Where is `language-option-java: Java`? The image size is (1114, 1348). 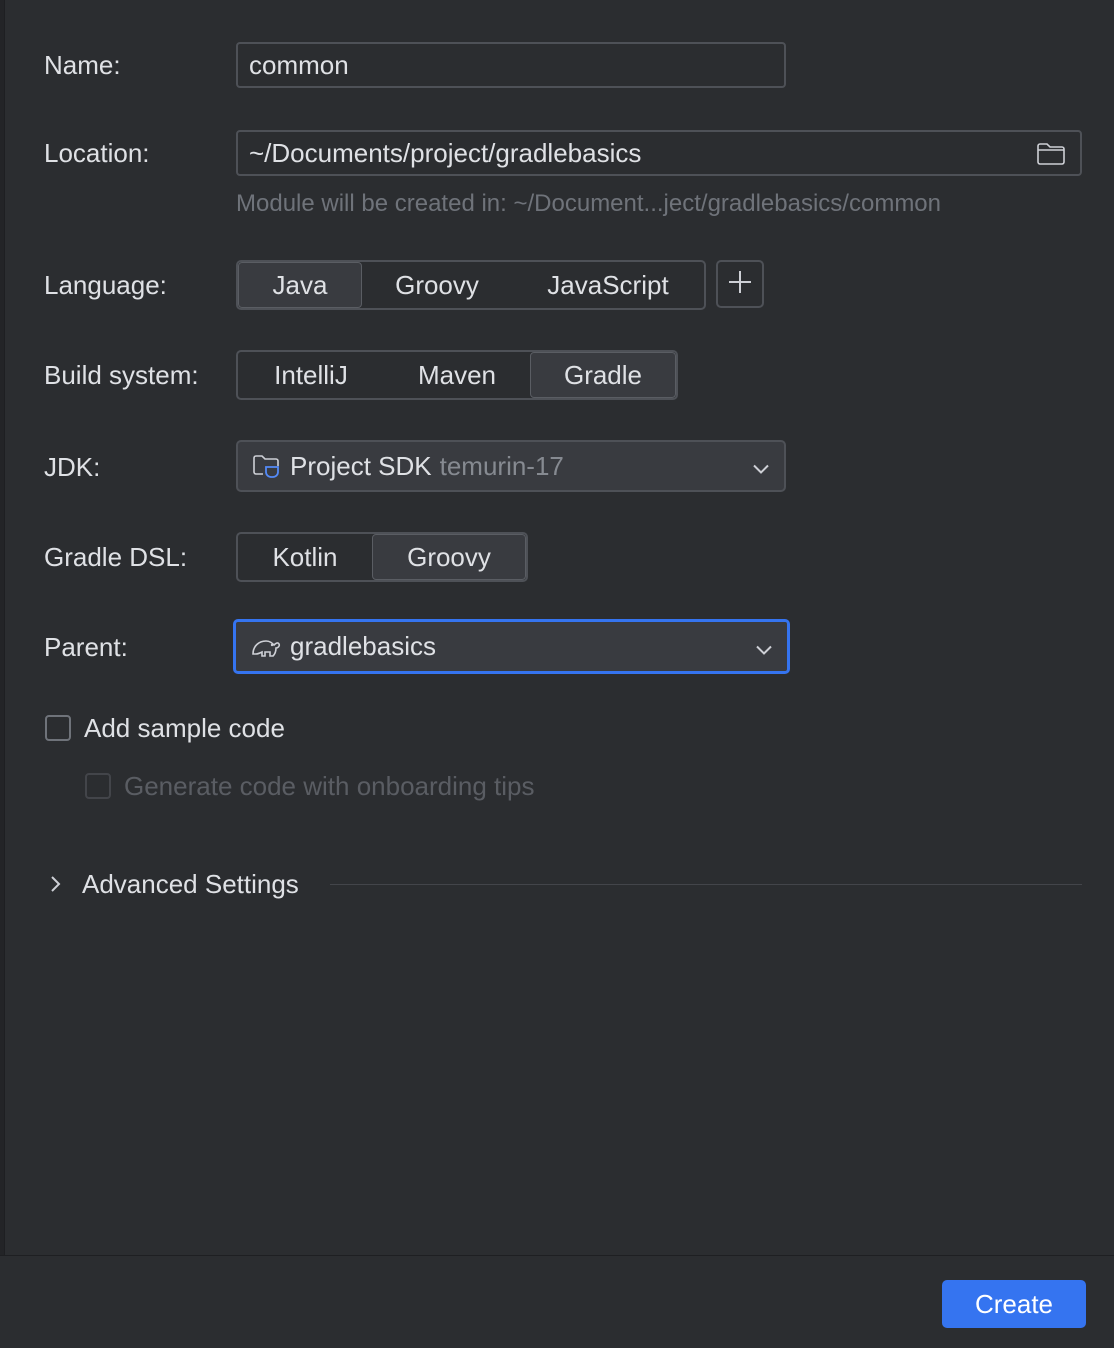 language-option-java: Java is located at coordinates (300, 285).